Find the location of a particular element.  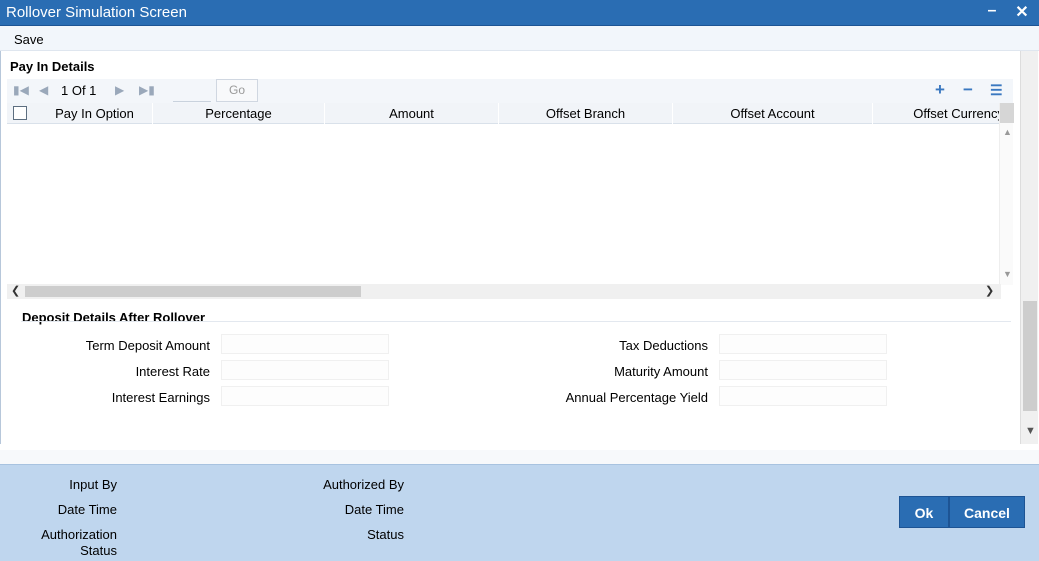

window-title: Rollover Simulation Screen is located at coordinates (96, 12).